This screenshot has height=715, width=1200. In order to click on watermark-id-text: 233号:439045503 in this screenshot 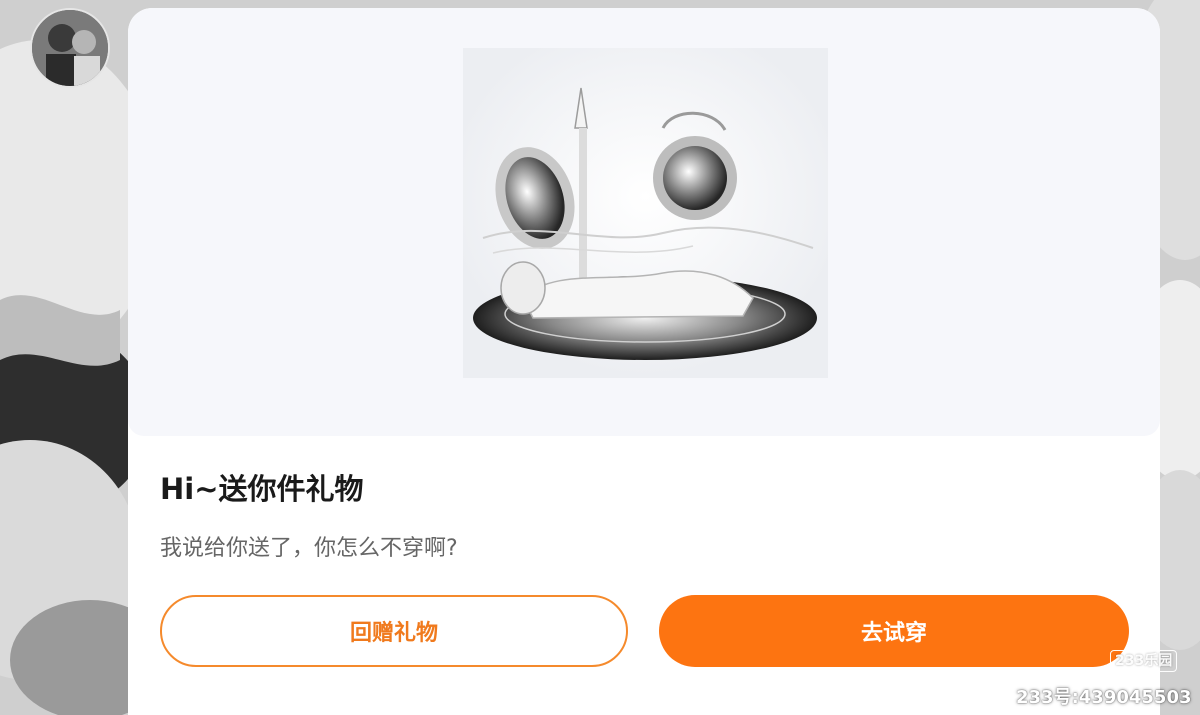, I will do `click(1104, 697)`.